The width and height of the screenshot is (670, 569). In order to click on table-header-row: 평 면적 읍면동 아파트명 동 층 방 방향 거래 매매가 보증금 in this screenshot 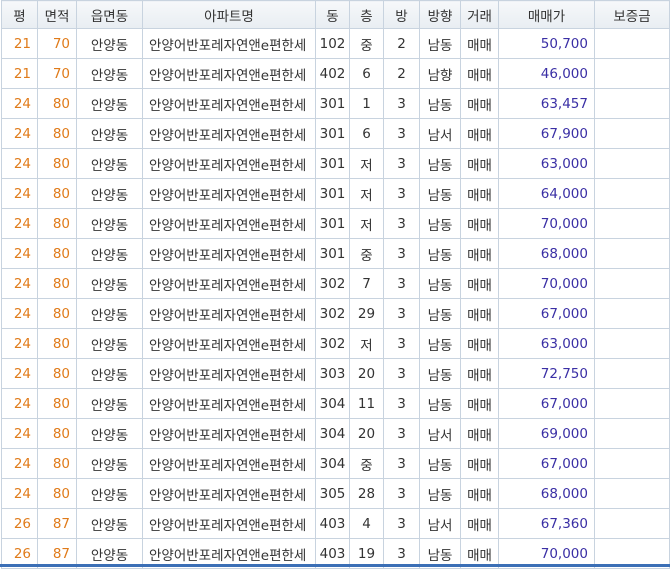, I will do `click(335, 14)`.